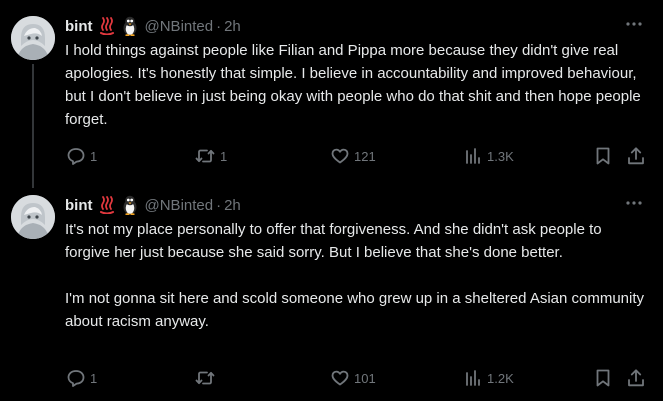 Image resolution: width=663 pixels, height=401 pixels. What do you see at coordinates (500, 156) in the screenshot?
I see `view-count: 1.3K` at bounding box center [500, 156].